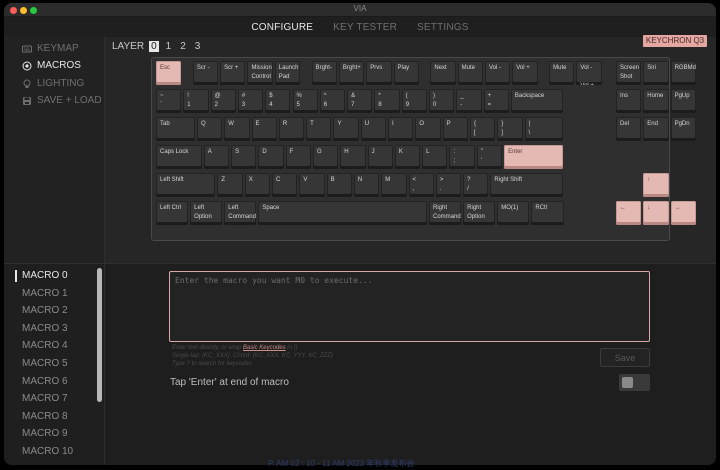  Describe the element at coordinates (421, 185) in the screenshot. I see `key-symbol: < ,` at that location.